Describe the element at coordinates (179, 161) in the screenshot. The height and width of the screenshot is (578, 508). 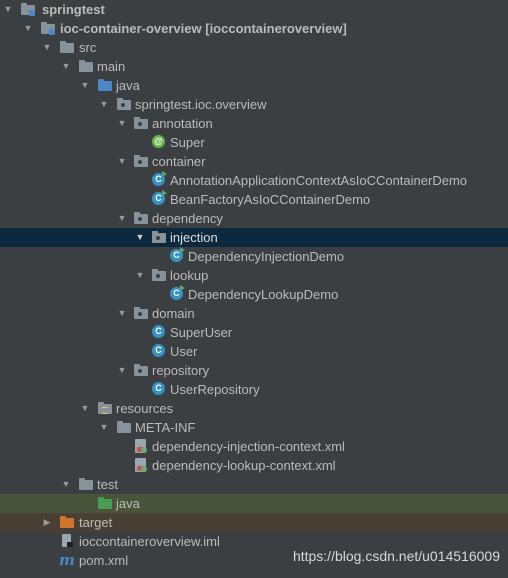
I see `node-label: container` at that location.